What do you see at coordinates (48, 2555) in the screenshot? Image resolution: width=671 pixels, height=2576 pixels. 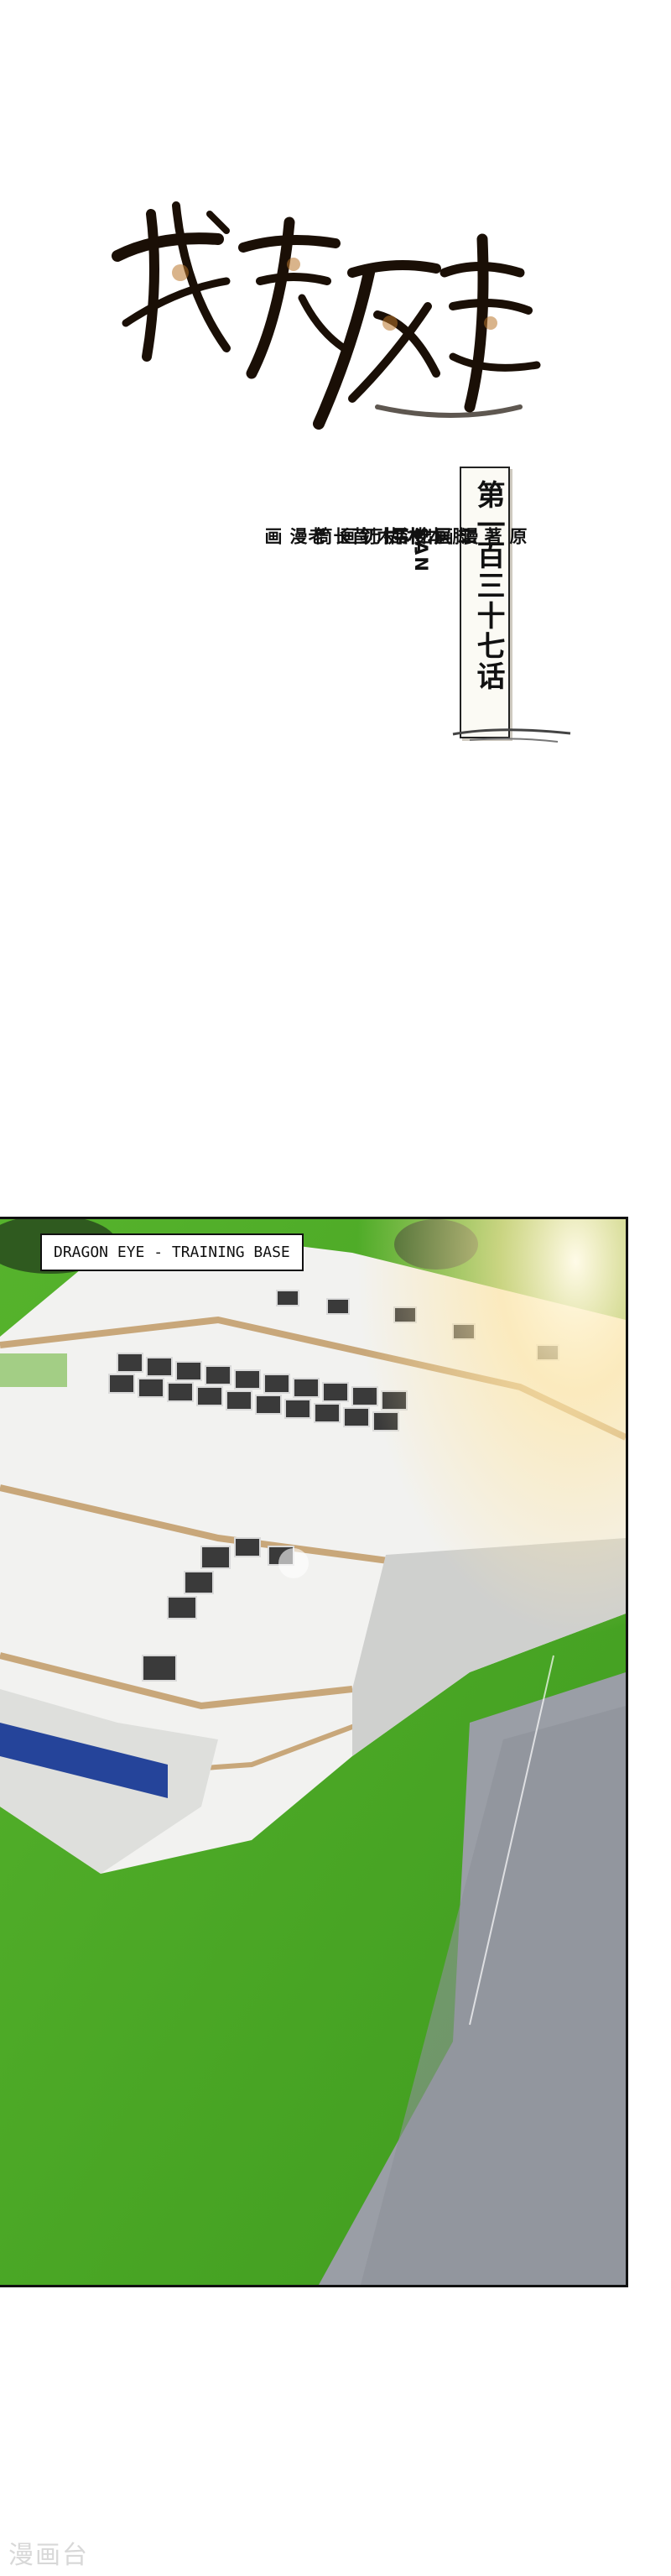 I see `watermark-text: 漫画台` at bounding box center [48, 2555].